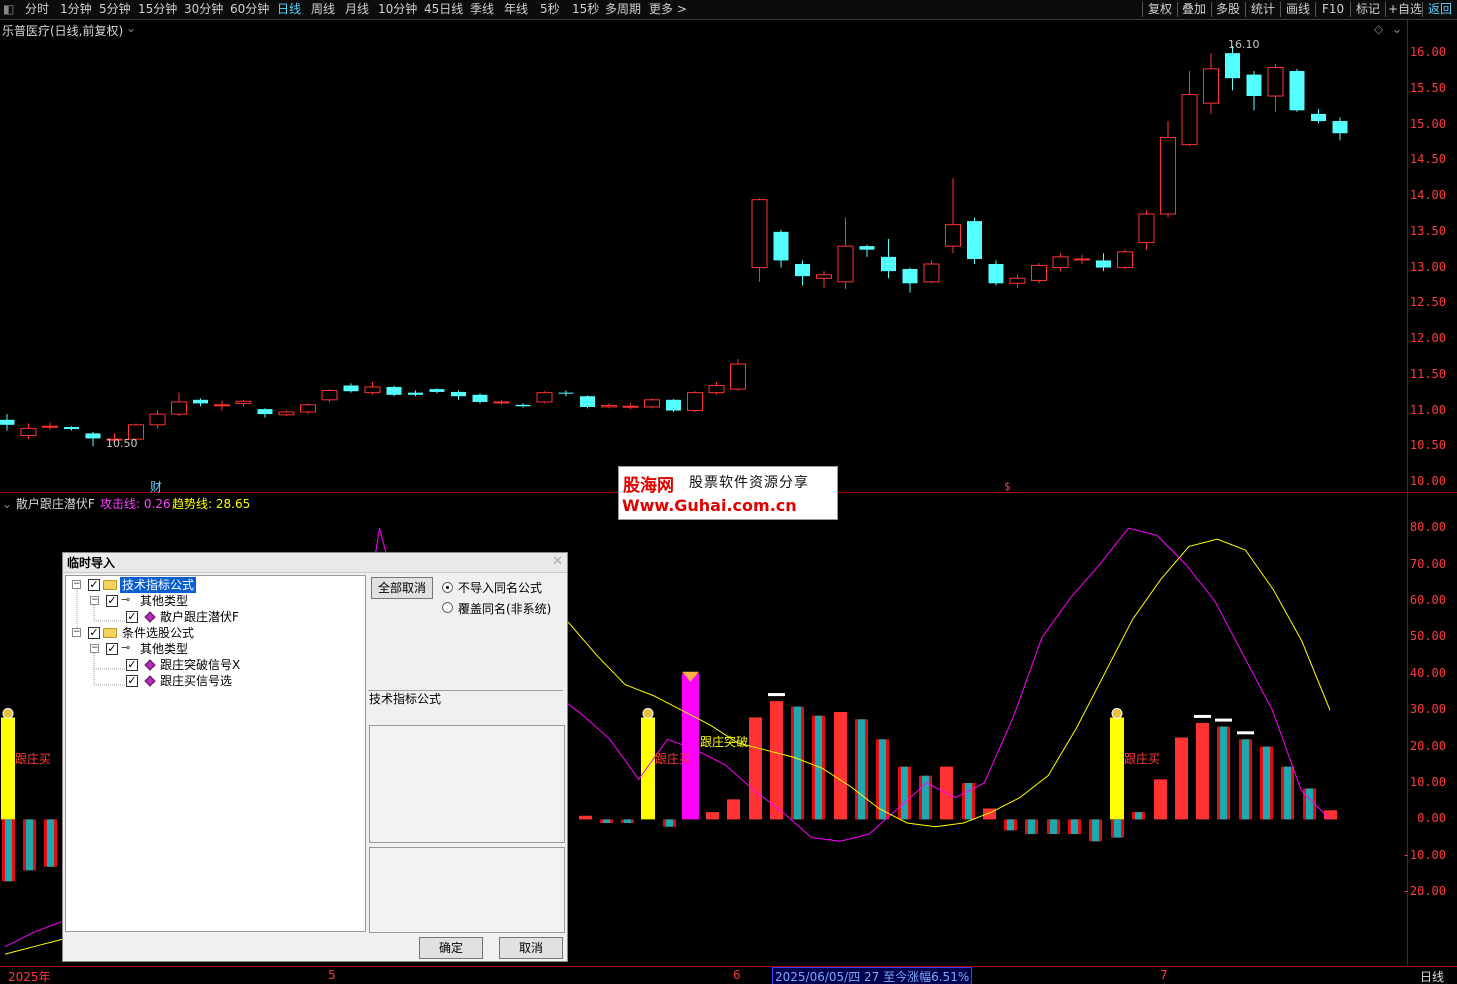 This screenshot has height=984, width=1457. Describe the element at coordinates (1223, 720) in the screenshot. I see `peak-marker` at that location.